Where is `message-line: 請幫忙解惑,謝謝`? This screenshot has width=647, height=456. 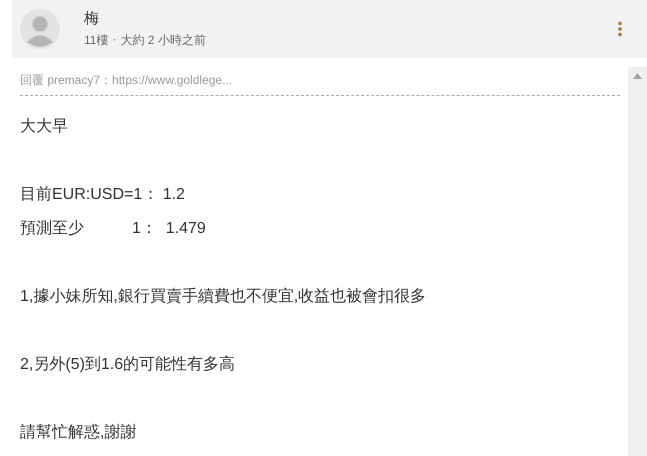 message-line: 請幫忙解惑,謝謝 is located at coordinates (79, 432).